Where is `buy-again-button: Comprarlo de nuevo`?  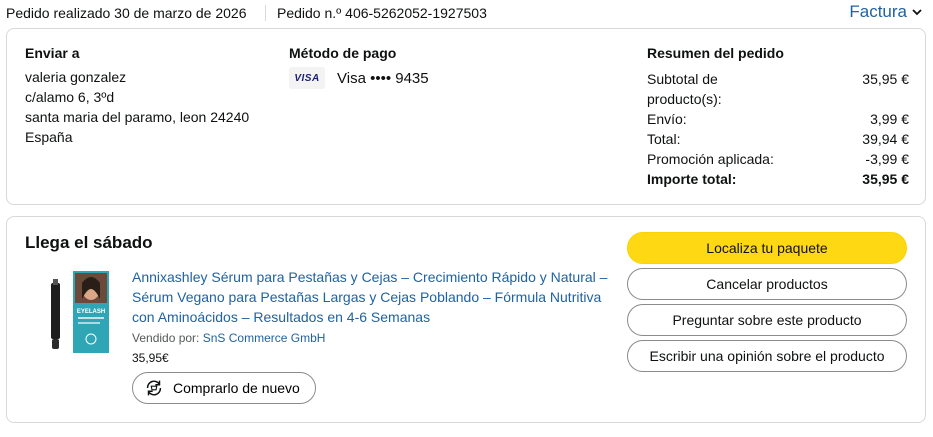 buy-again-button: Comprarlo de nuevo is located at coordinates (224, 388).